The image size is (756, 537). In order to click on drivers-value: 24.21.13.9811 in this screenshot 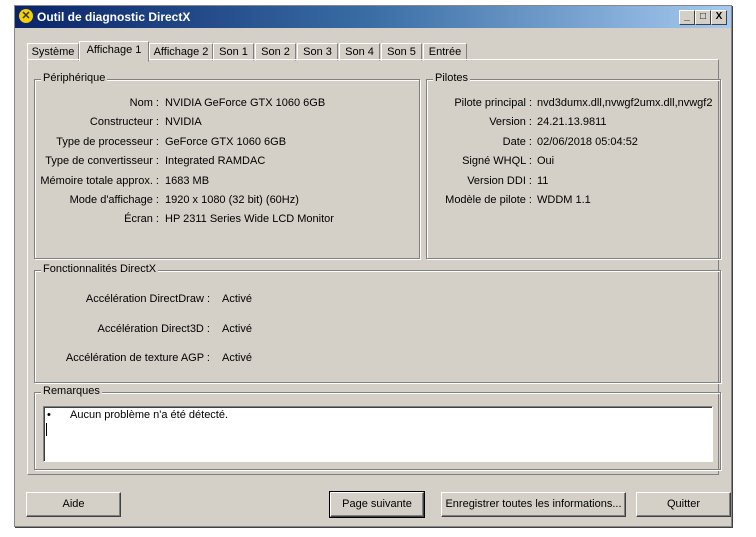, I will do `click(572, 122)`.